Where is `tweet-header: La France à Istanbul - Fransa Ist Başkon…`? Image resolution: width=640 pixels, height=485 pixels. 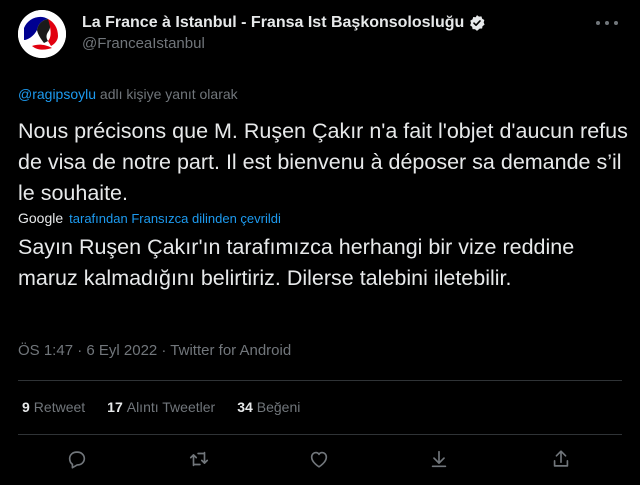 tweet-header: La France à Istanbul - Fransa Ist Başkon… is located at coordinates (320, 36).